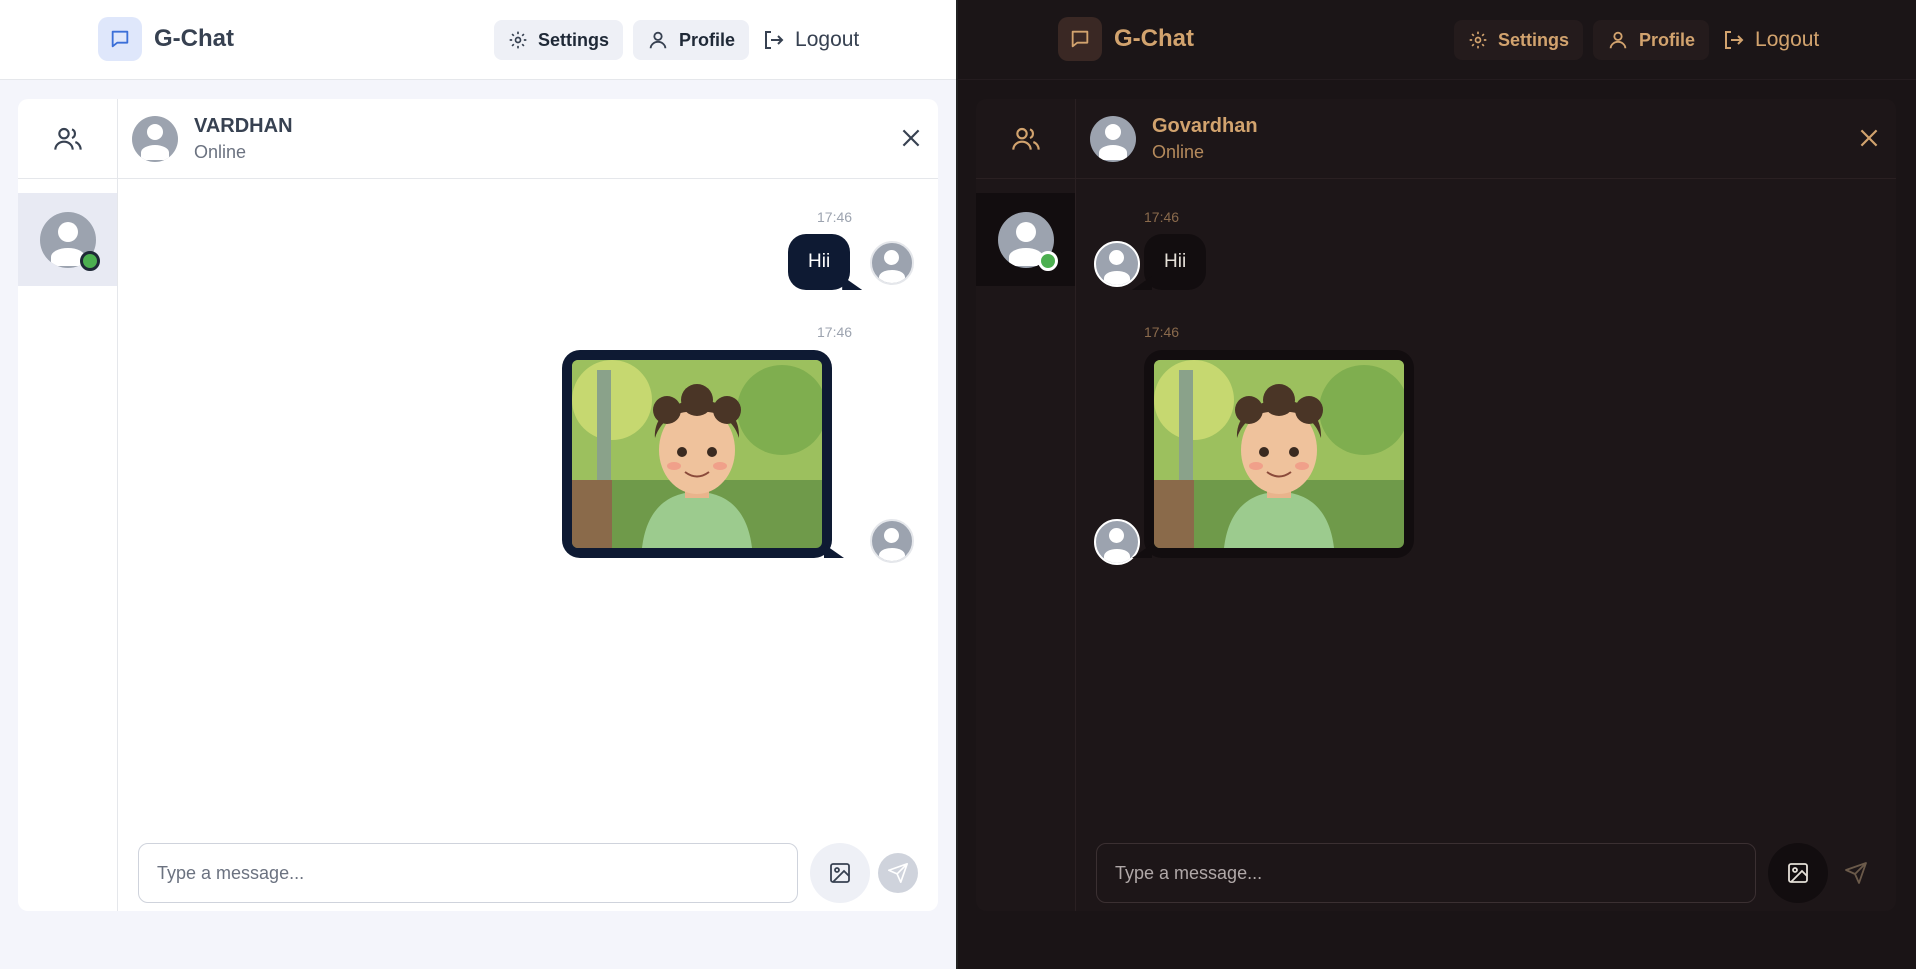 The image size is (1916, 969). What do you see at coordinates (243, 125) in the screenshot?
I see `contact-name: VARDHAN` at bounding box center [243, 125].